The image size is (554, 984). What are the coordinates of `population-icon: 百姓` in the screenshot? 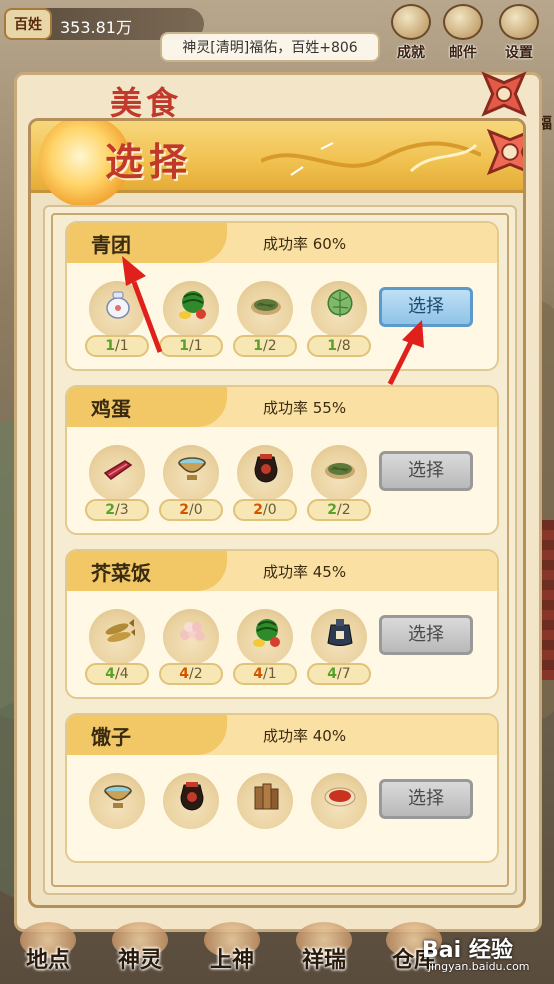 It's located at (28, 24).